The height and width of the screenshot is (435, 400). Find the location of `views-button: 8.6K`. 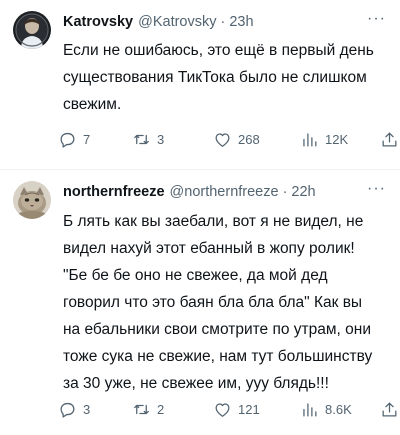

views-button: 8.6K is located at coordinates (326, 409).